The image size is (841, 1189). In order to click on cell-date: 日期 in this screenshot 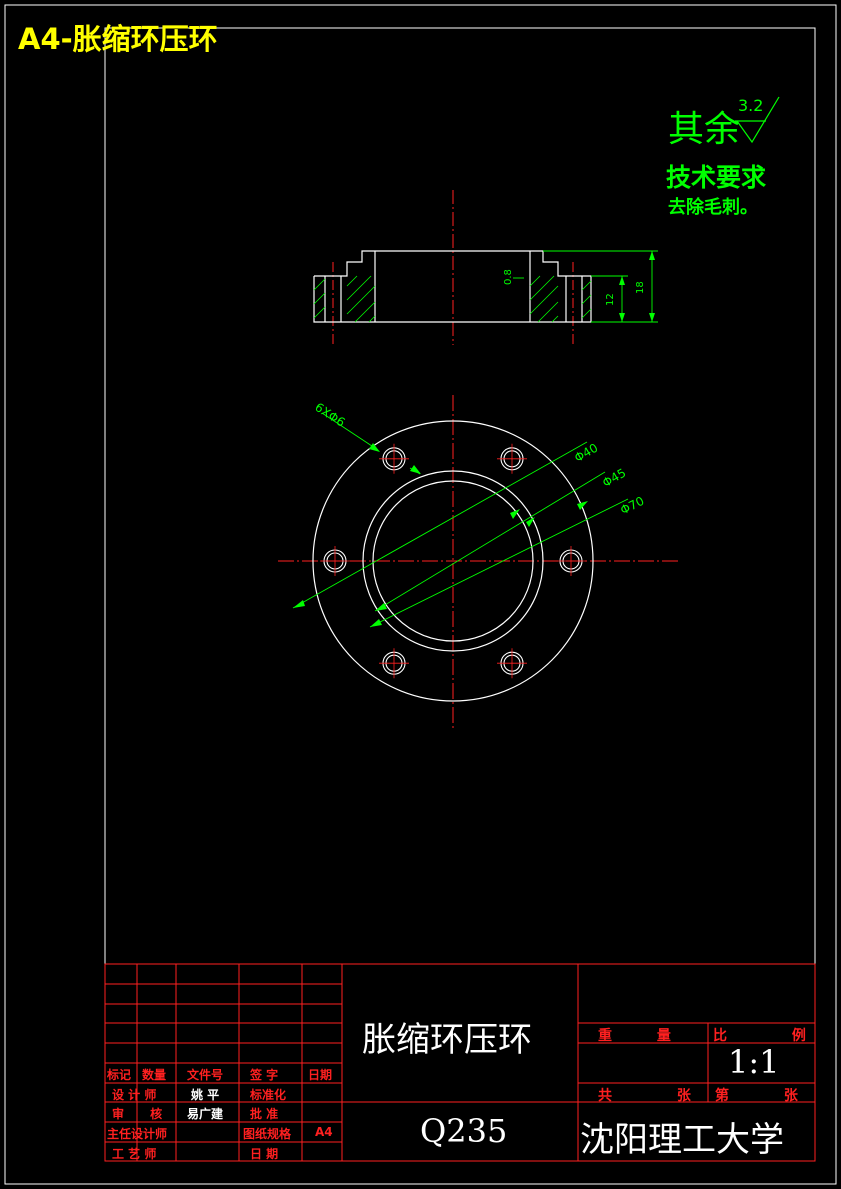, I will do `click(320, 1075)`.